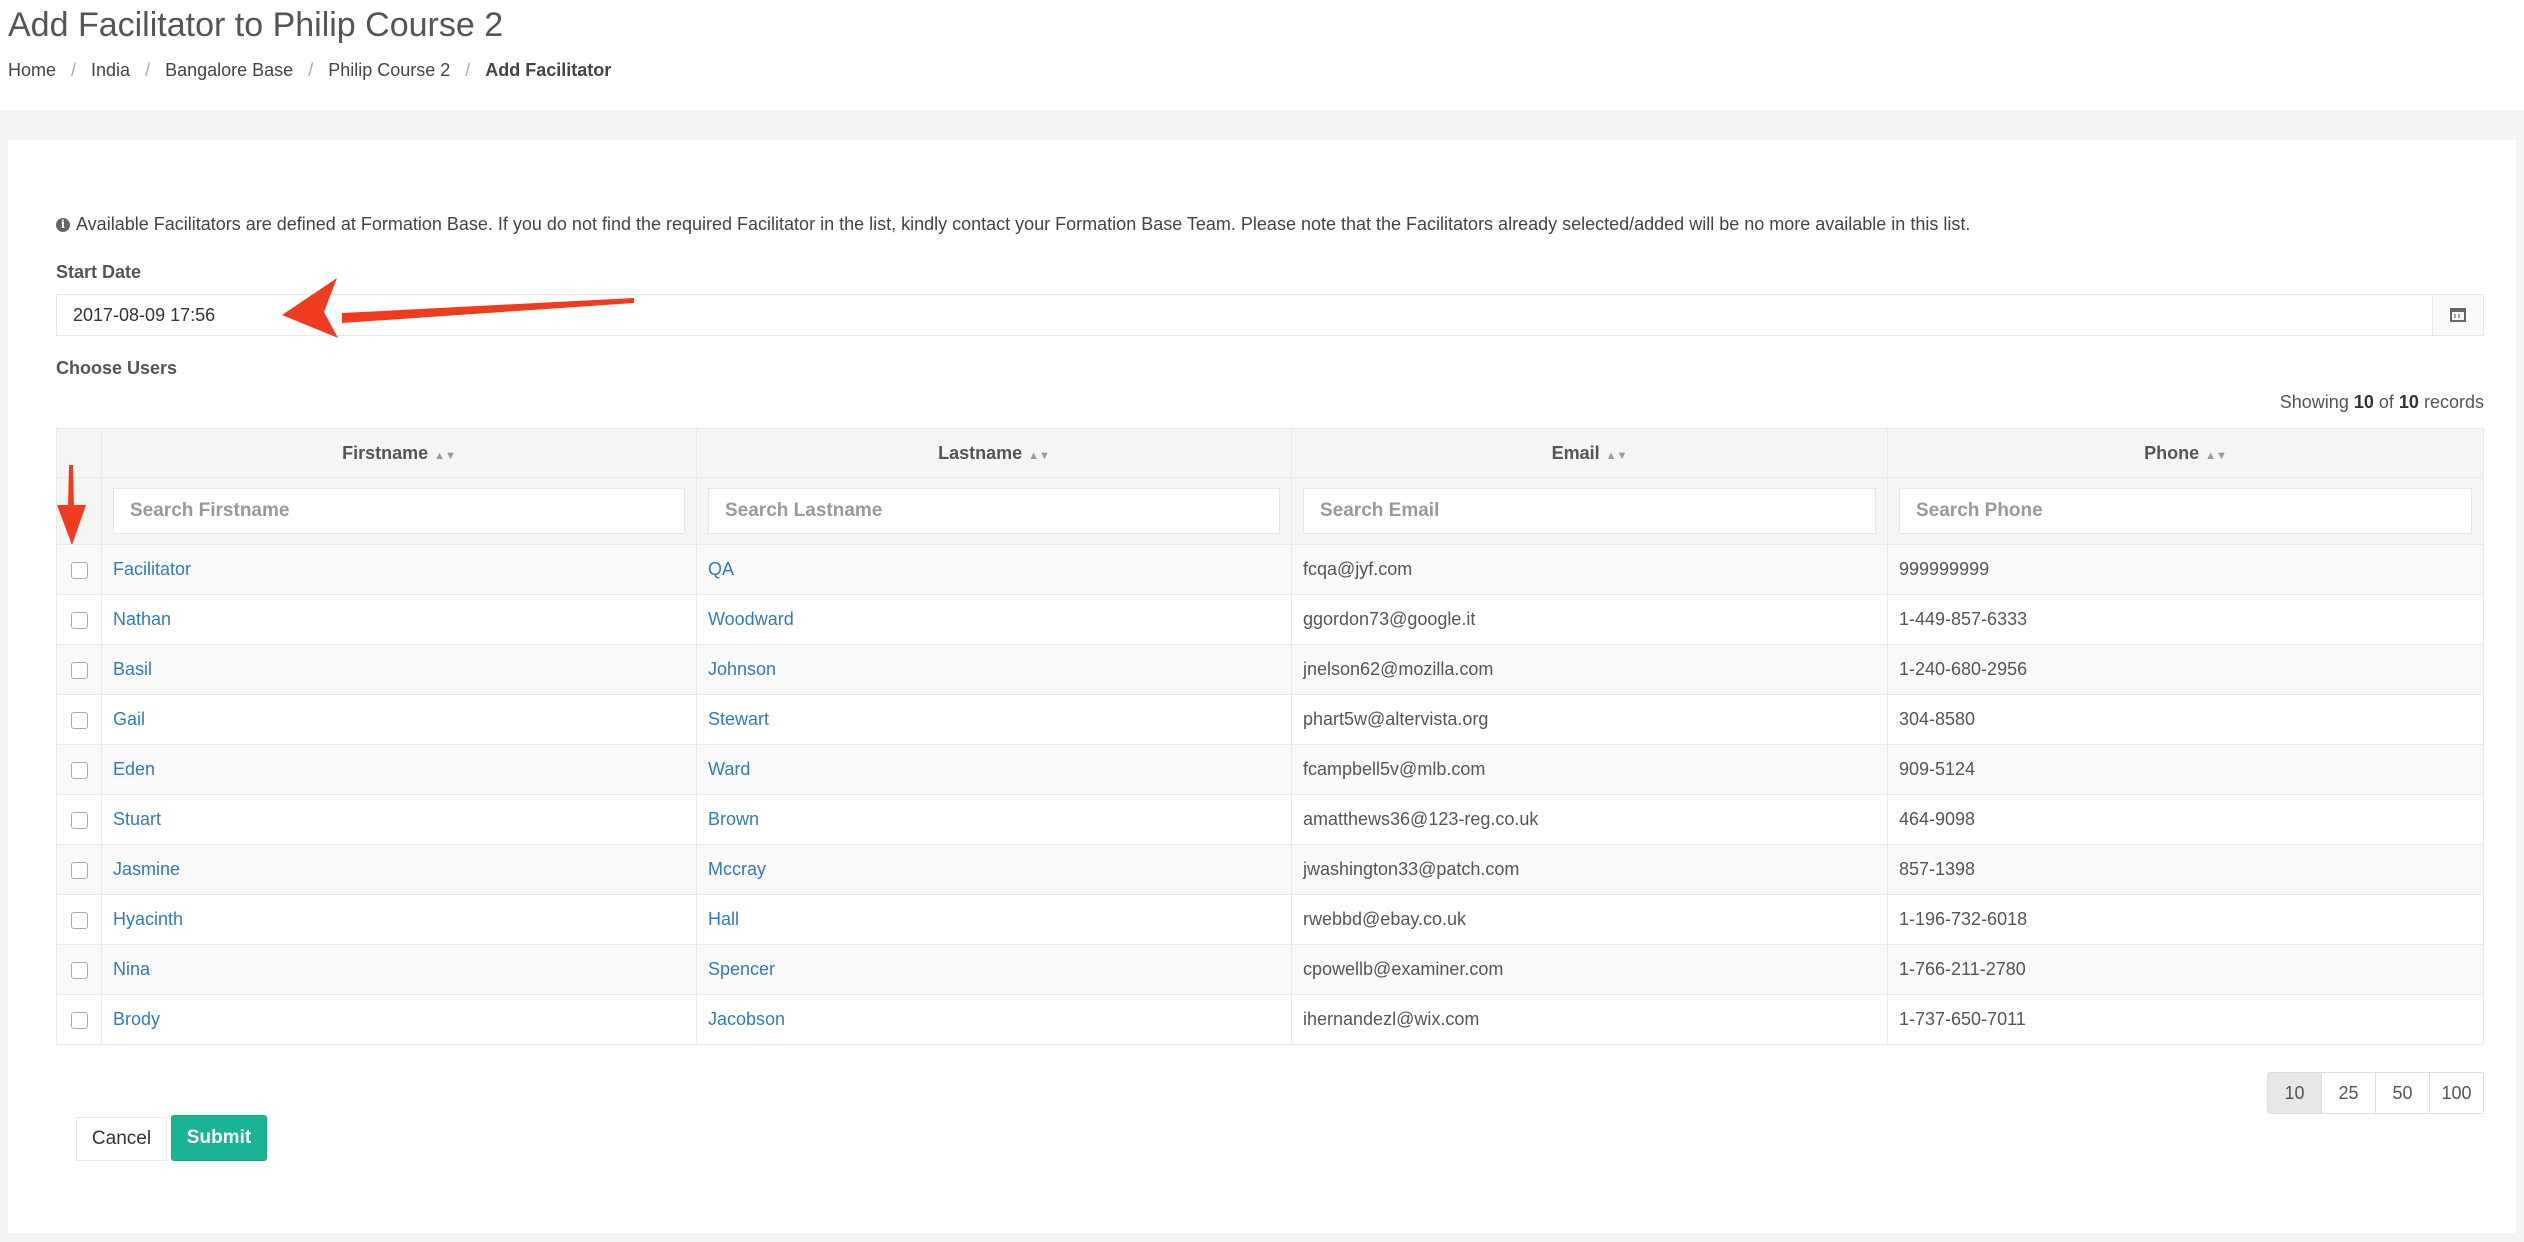 This screenshot has width=2524, height=1242. I want to click on firstname-link: Basil, so click(132, 669).